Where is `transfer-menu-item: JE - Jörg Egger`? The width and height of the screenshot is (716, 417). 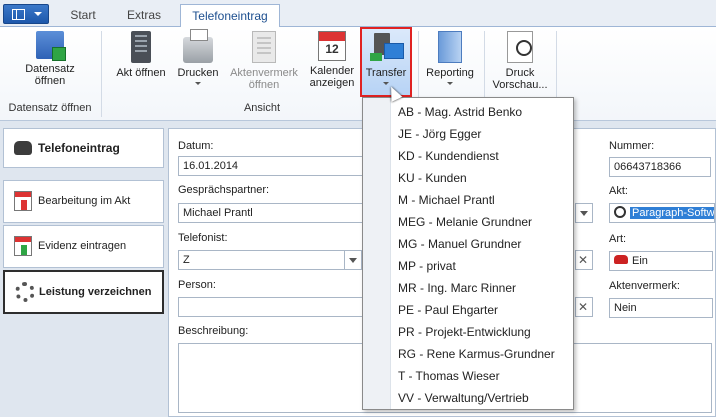 transfer-menu-item: JE - Jörg Egger is located at coordinates (439, 134).